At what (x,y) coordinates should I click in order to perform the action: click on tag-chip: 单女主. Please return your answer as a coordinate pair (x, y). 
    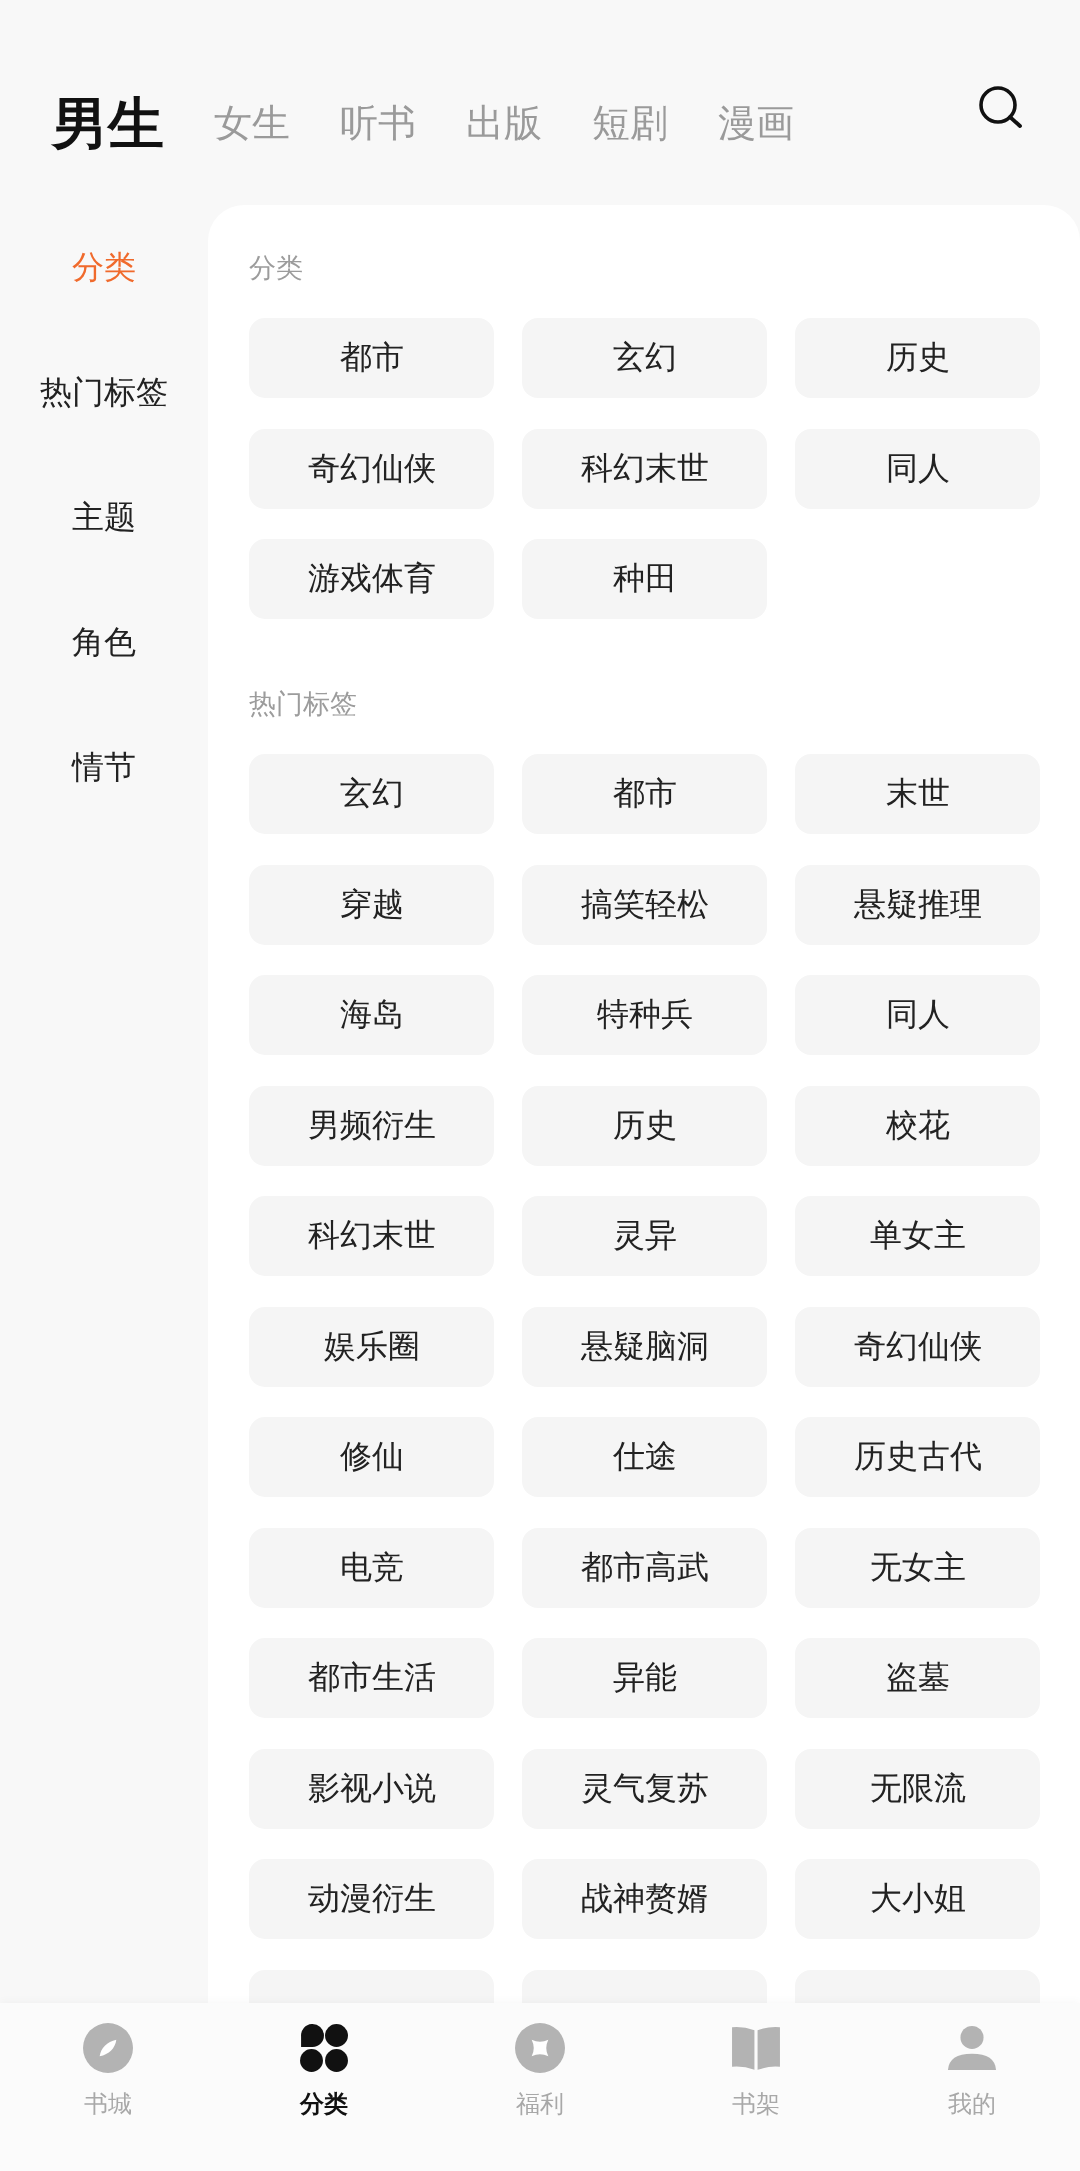
    Looking at the image, I should click on (917, 1236).